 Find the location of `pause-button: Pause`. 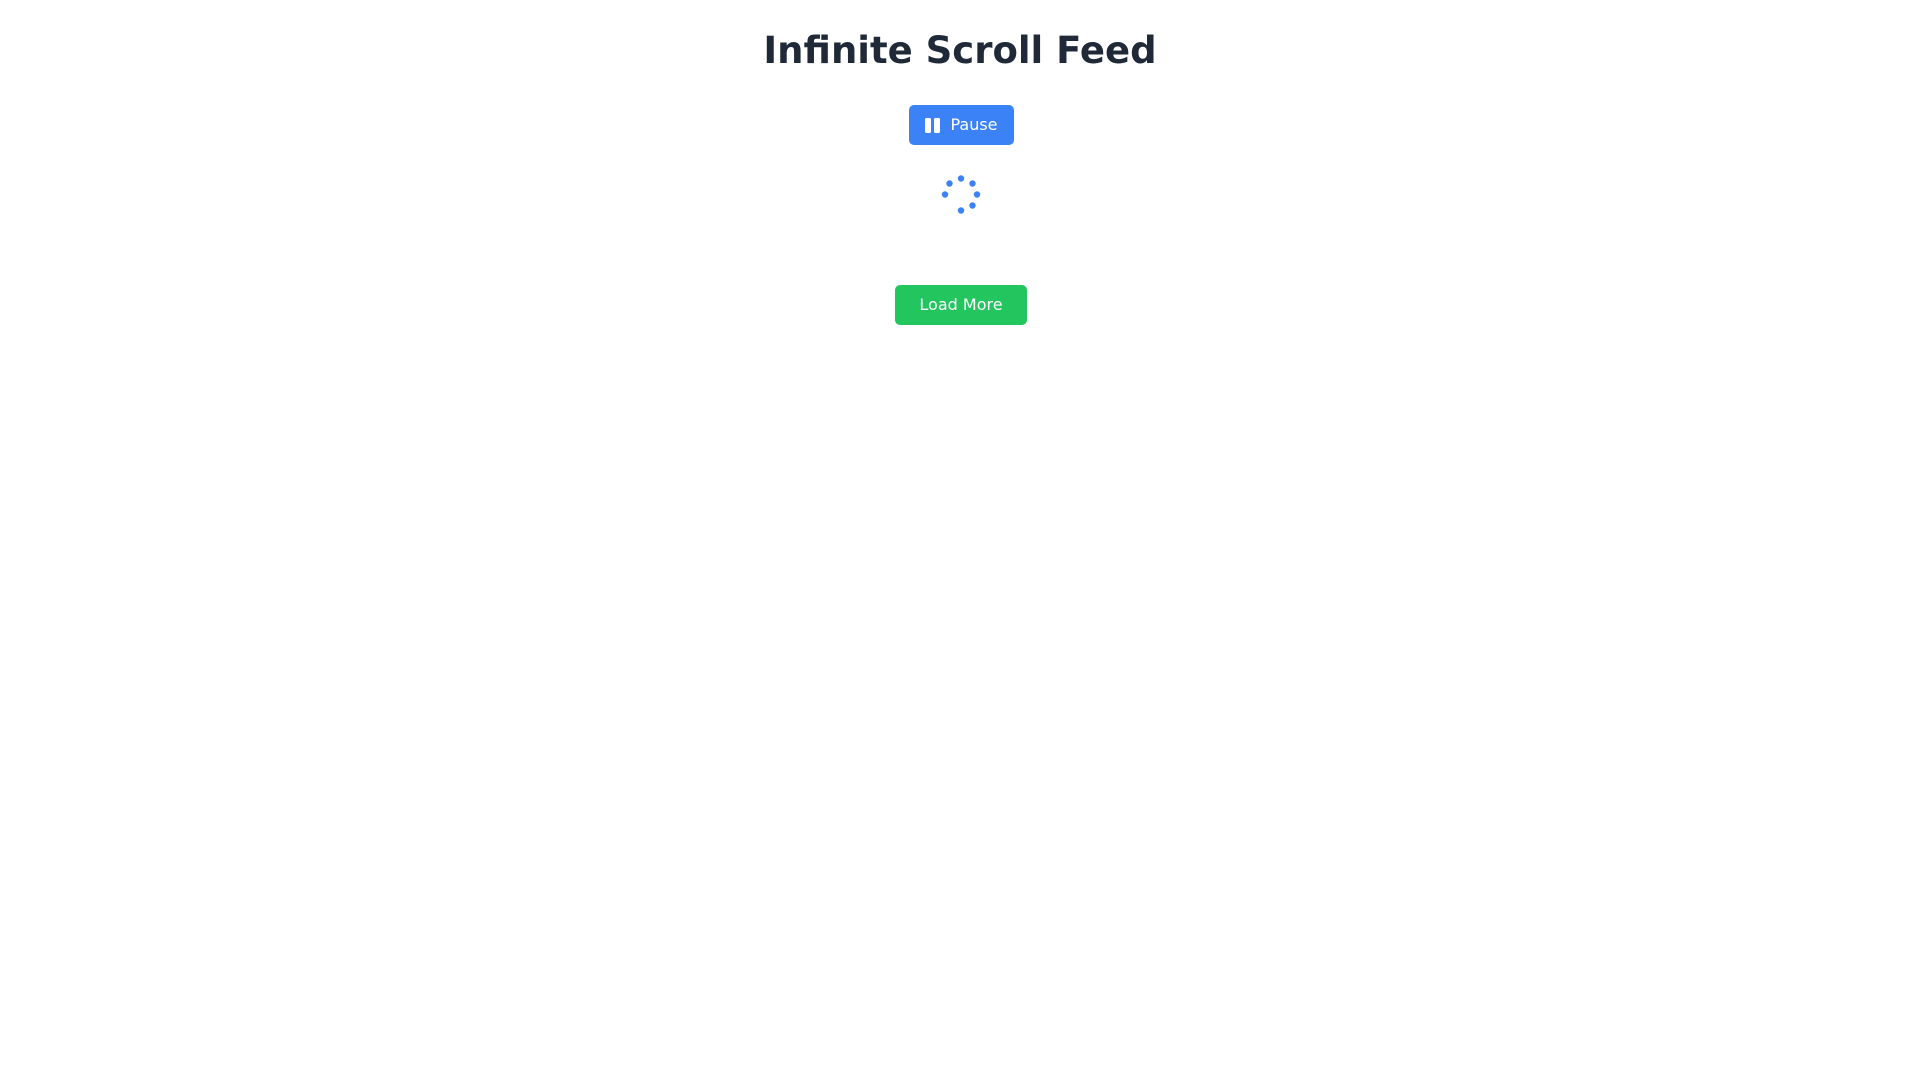

pause-button: Pause is located at coordinates (961, 125).